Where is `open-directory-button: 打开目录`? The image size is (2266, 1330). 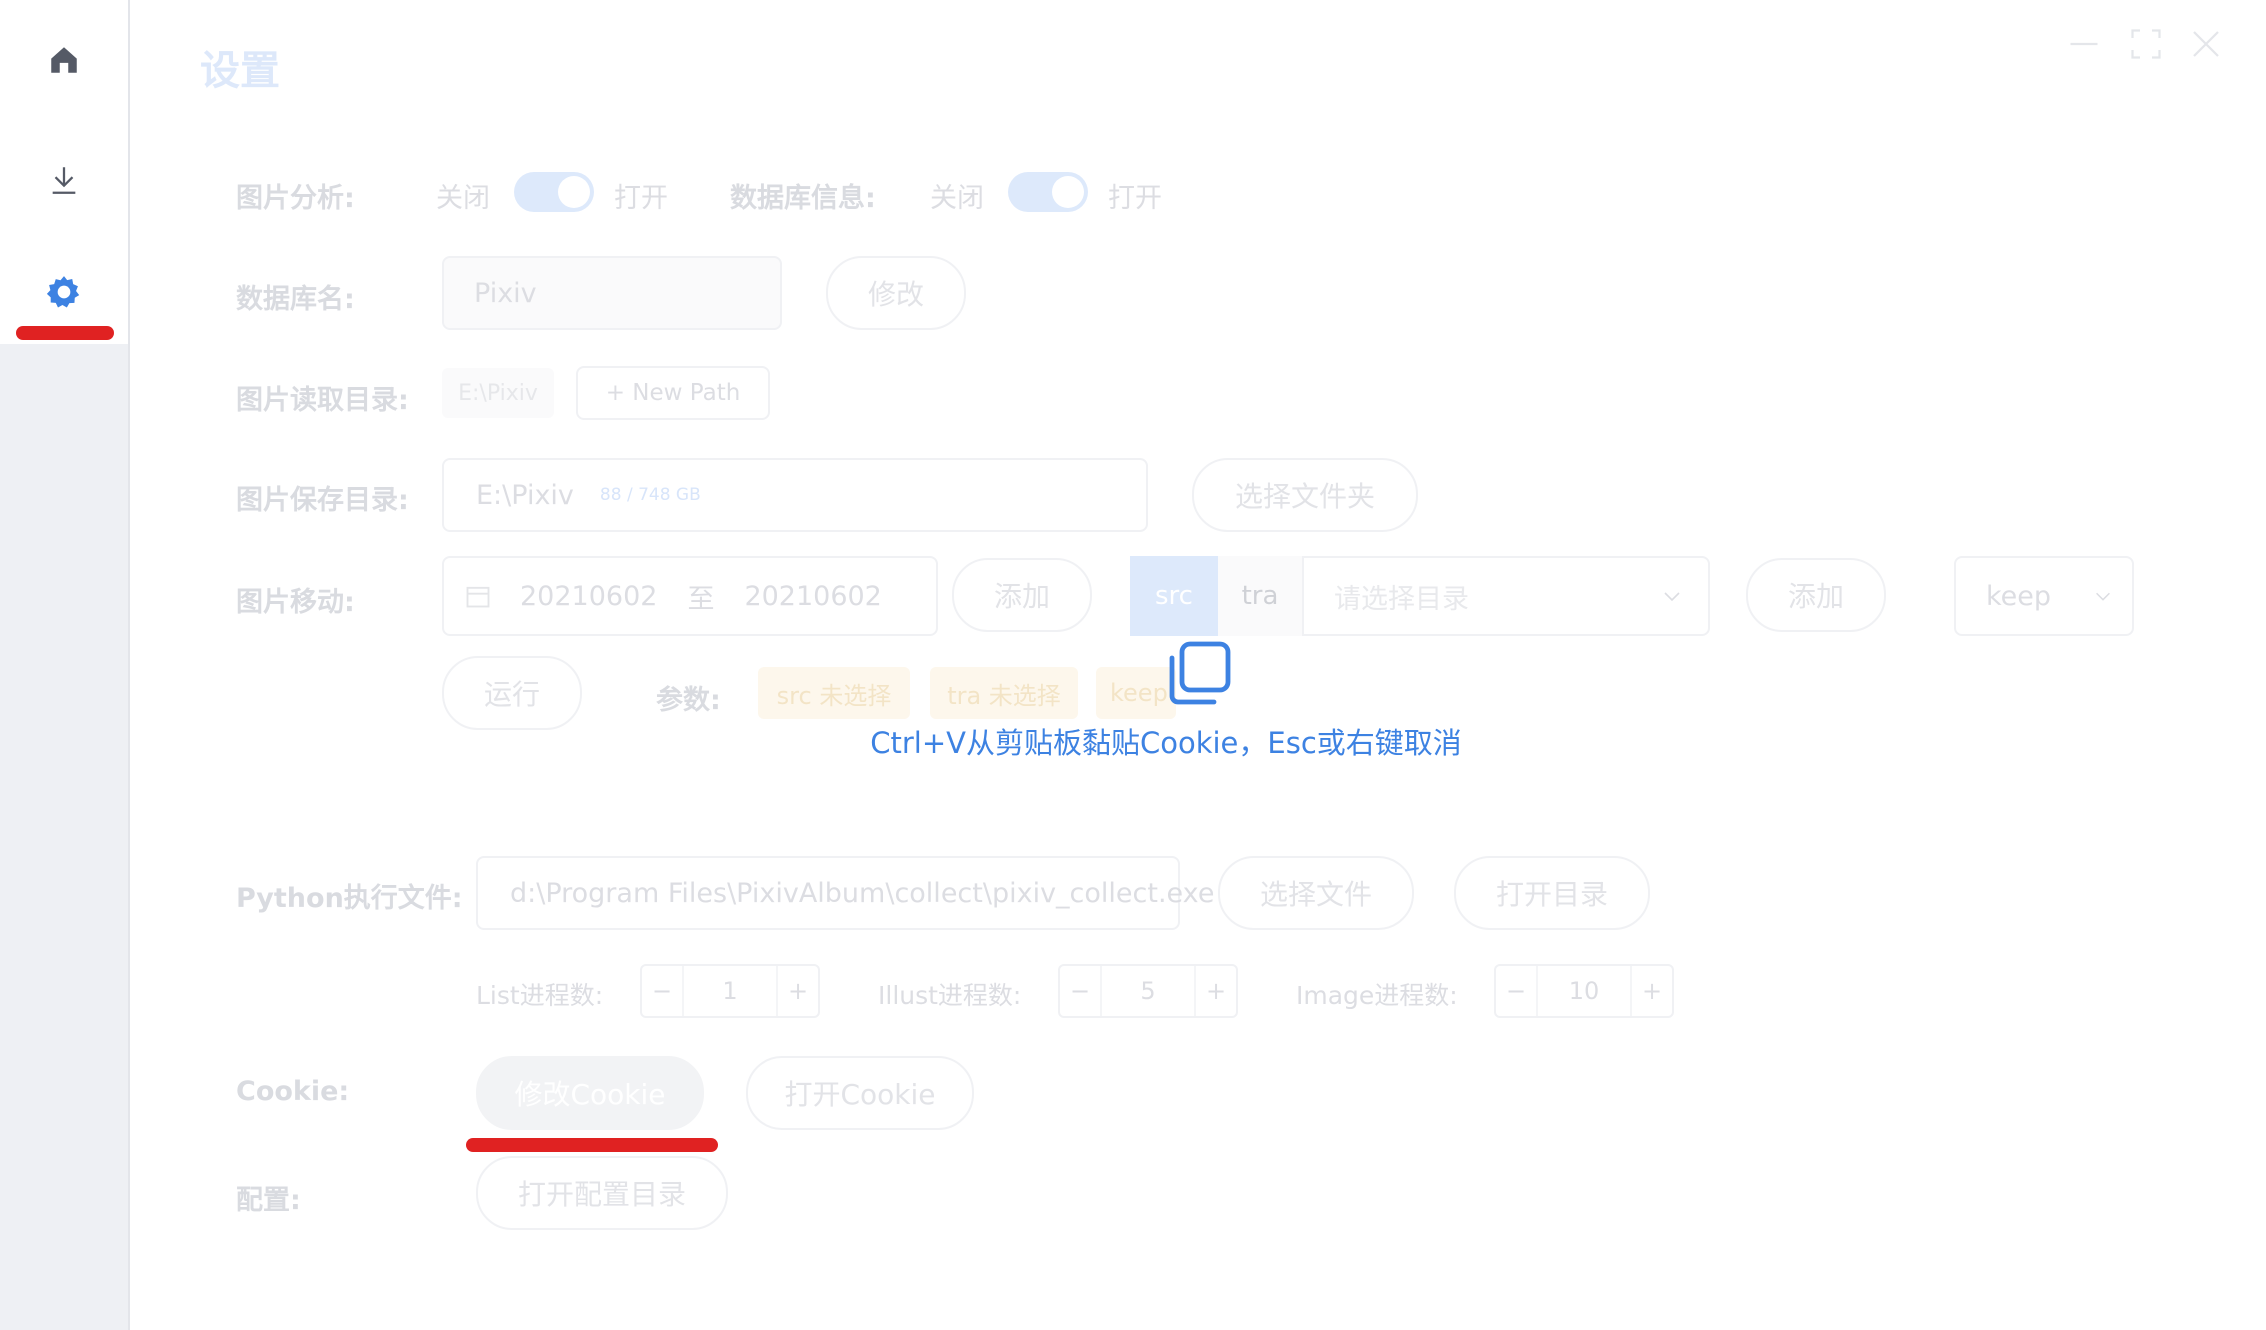
open-directory-button: 打开目录 is located at coordinates (1552, 893).